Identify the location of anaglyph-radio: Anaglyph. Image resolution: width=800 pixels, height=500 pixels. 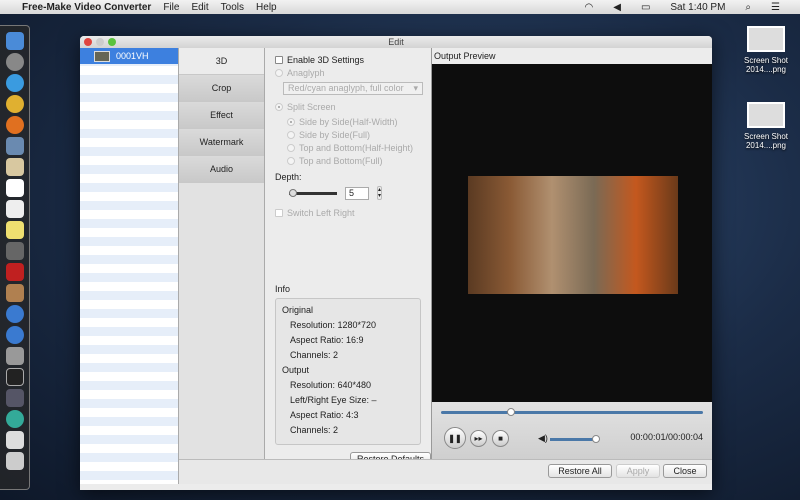
(348, 73).